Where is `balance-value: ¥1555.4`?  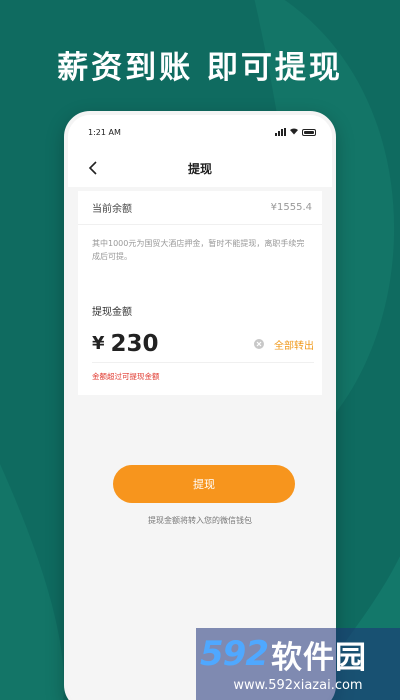
balance-value: ¥1555.4 is located at coordinates (291, 207).